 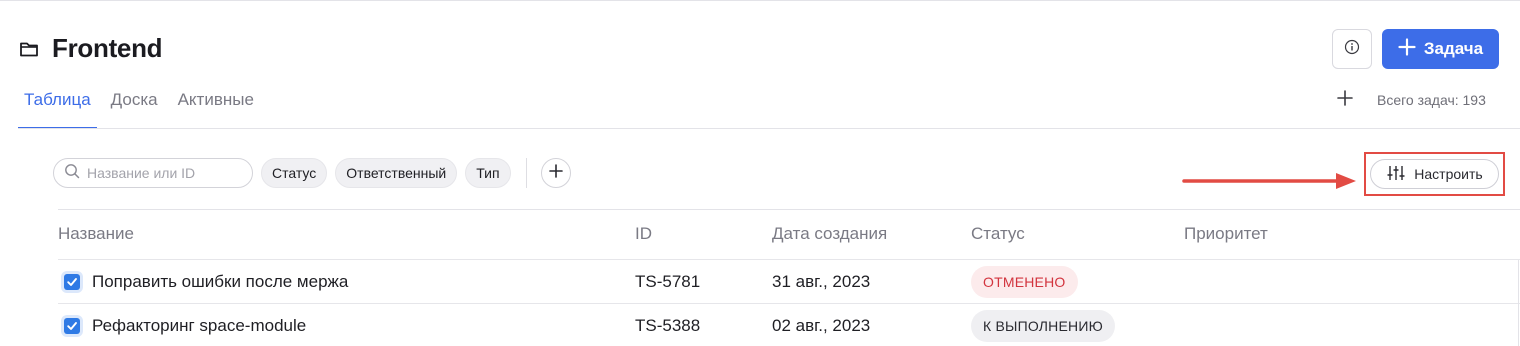 I want to click on column-header-id: ID, so click(x=643, y=234).